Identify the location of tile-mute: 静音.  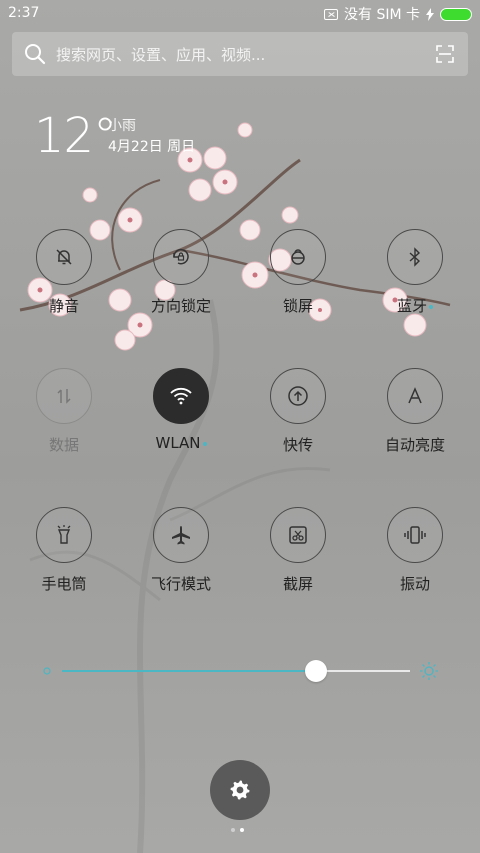
(64, 272).